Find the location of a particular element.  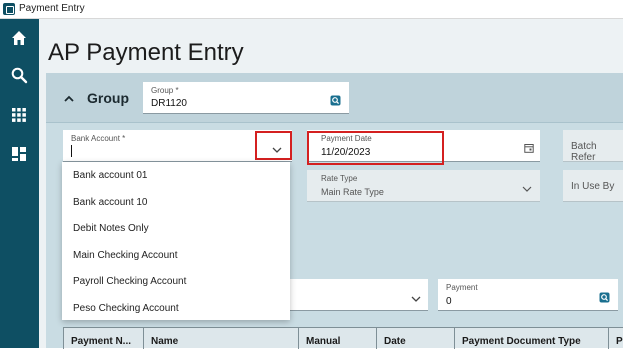

apps-grid-icon is located at coordinates (19, 115).